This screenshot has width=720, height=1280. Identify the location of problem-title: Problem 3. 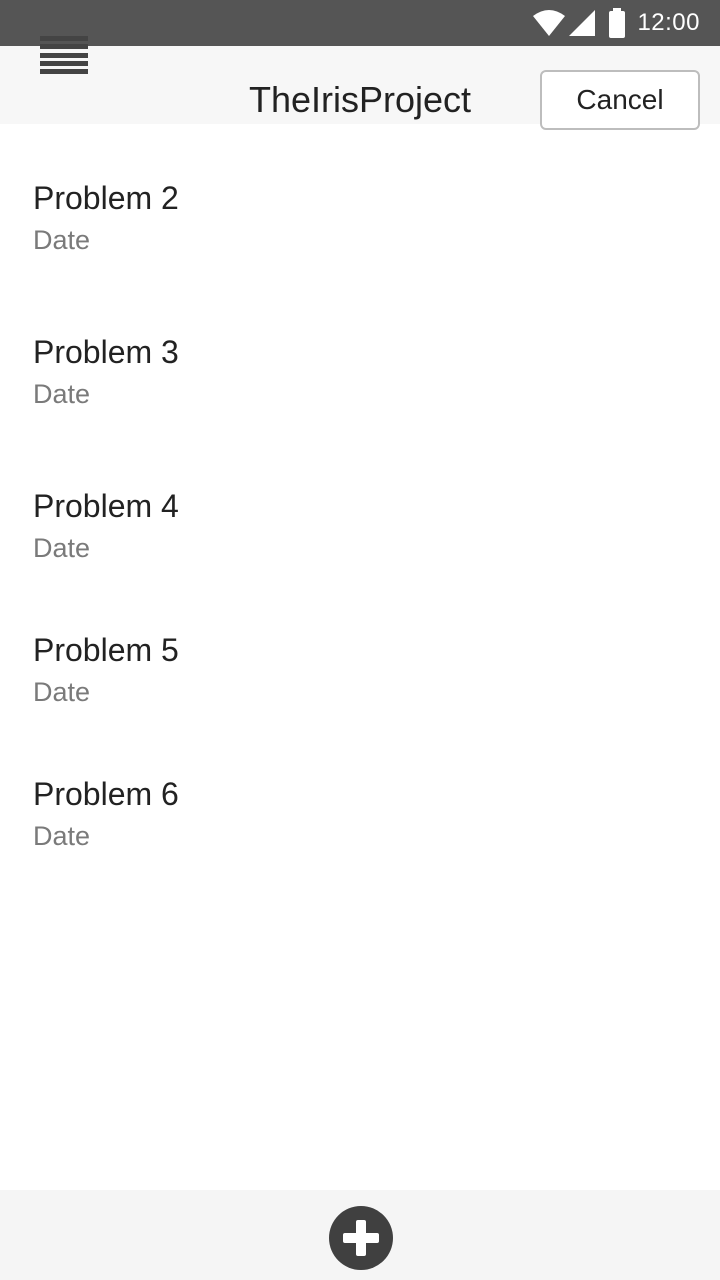
(106, 352).